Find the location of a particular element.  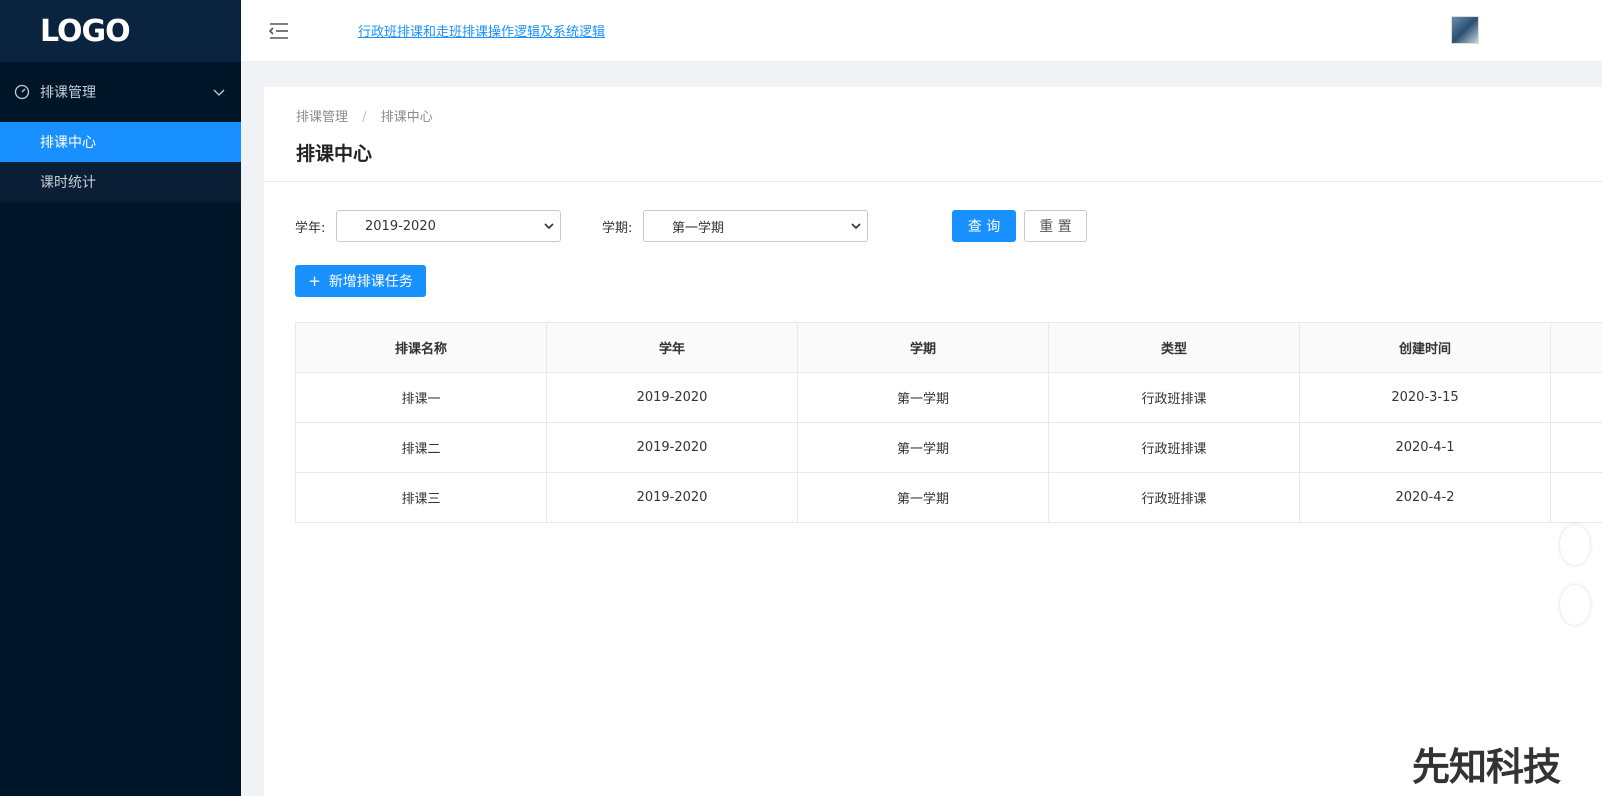

breadcrumb-current: 排课中心 is located at coordinates (406, 117).